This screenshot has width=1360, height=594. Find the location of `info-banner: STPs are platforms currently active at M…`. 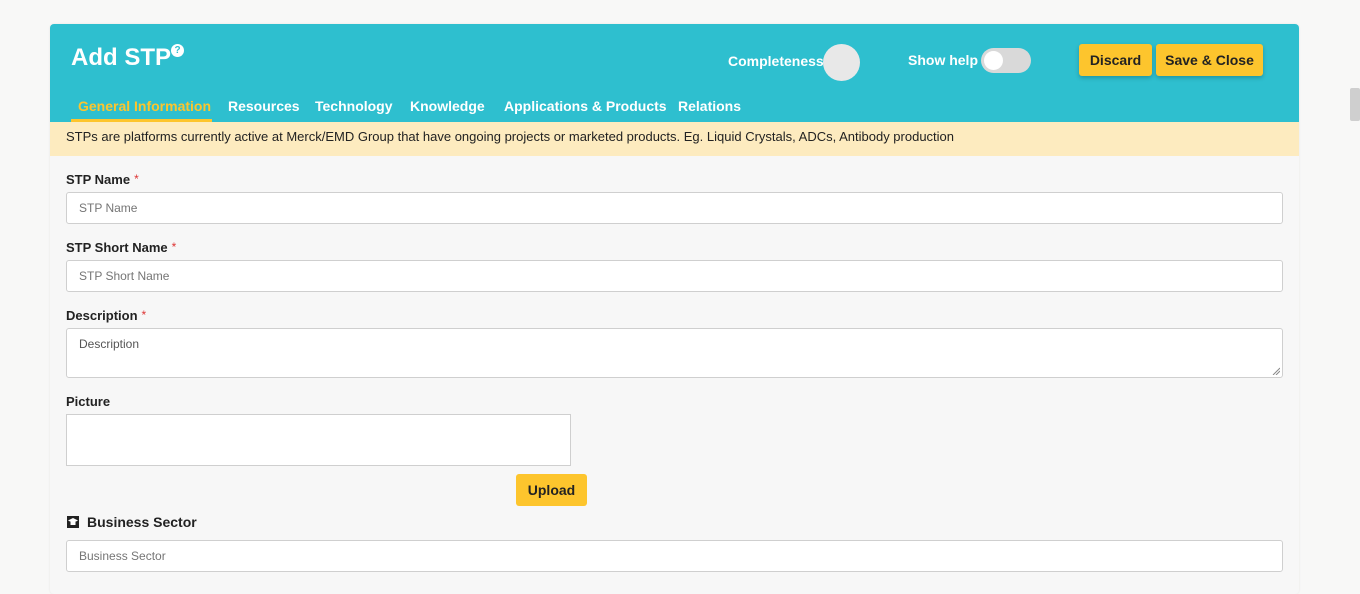

info-banner: STPs are platforms currently active at M… is located at coordinates (674, 139).